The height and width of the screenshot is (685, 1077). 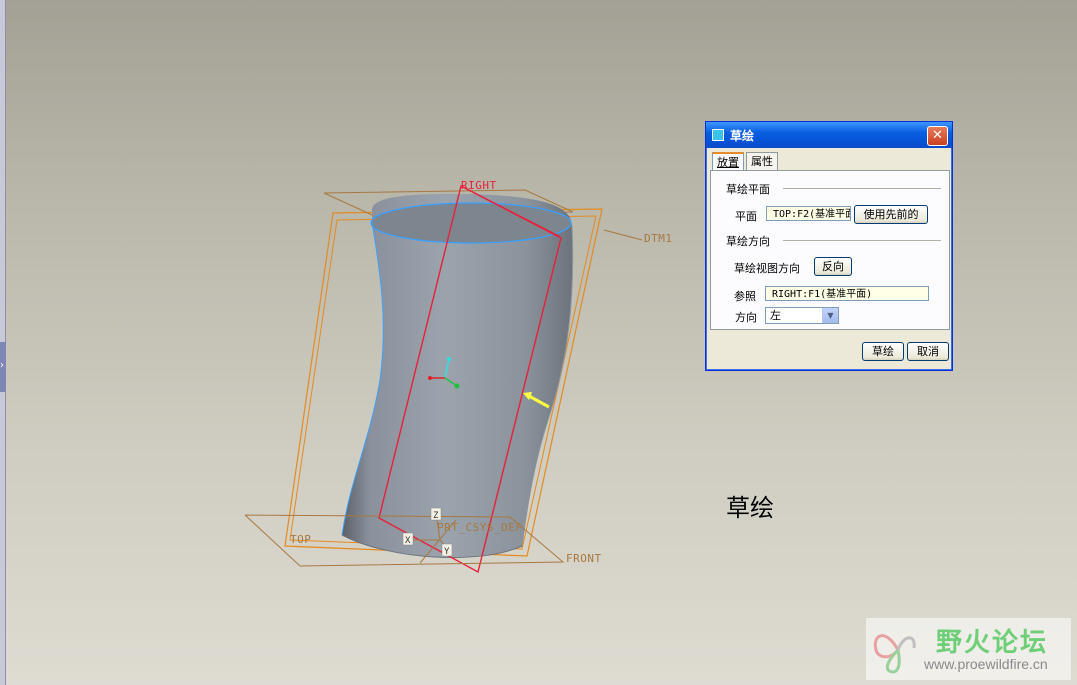 What do you see at coordinates (830, 315) in the screenshot?
I see `chevron-down-icon: ▼` at bounding box center [830, 315].